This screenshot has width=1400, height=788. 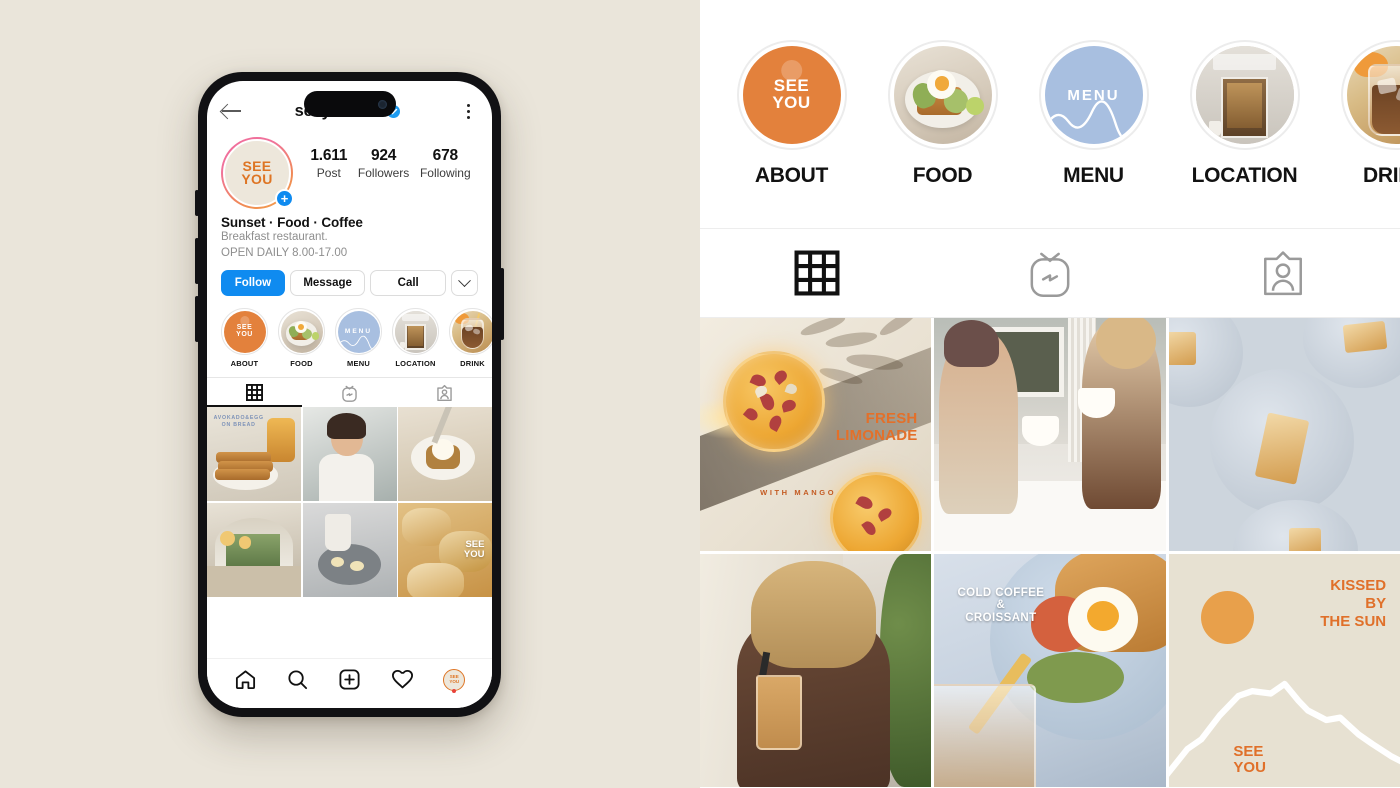 What do you see at coordinates (257, 179) in the screenshot?
I see `avatar-text-line2: YOU` at bounding box center [257, 179].